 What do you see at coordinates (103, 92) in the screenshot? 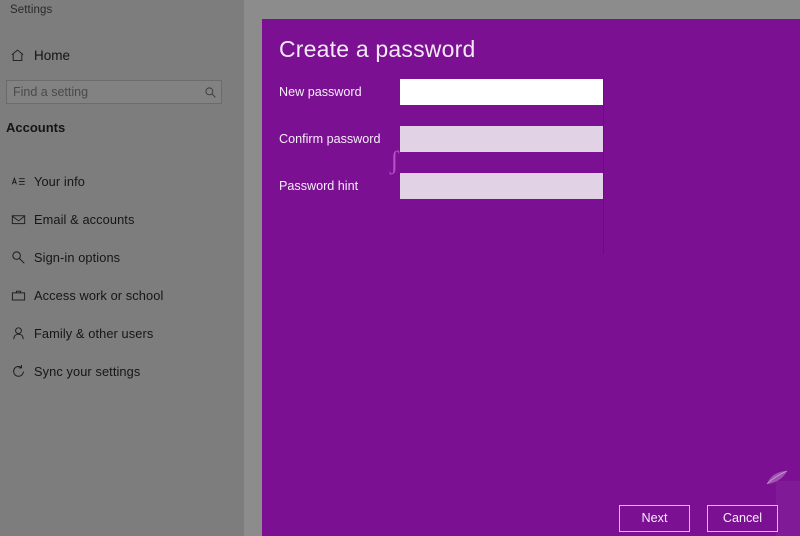
I see `search-input` at bounding box center [103, 92].